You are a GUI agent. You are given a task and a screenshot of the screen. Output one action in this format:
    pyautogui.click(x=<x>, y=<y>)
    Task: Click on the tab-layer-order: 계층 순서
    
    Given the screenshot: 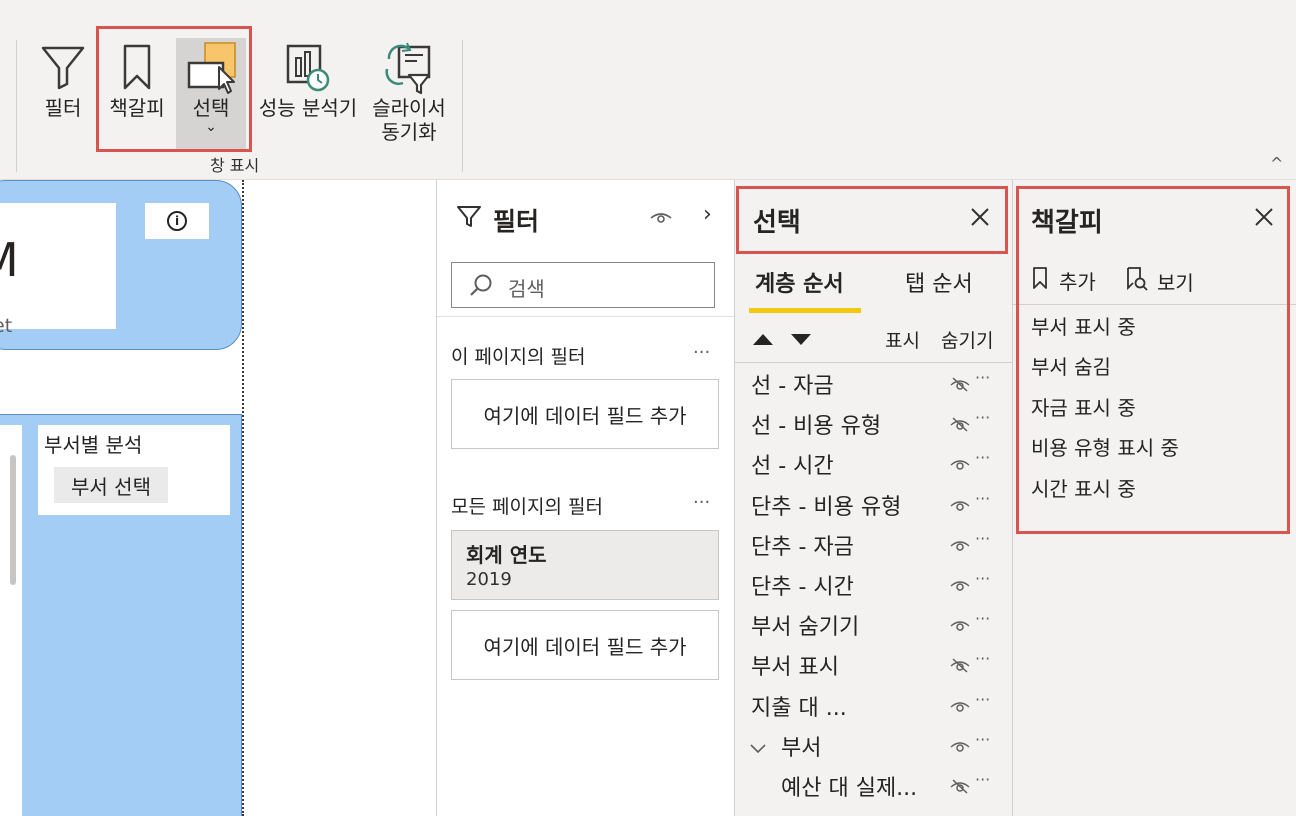 What is the action you would take?
    pyautogui.click(x=799, y=282)
    